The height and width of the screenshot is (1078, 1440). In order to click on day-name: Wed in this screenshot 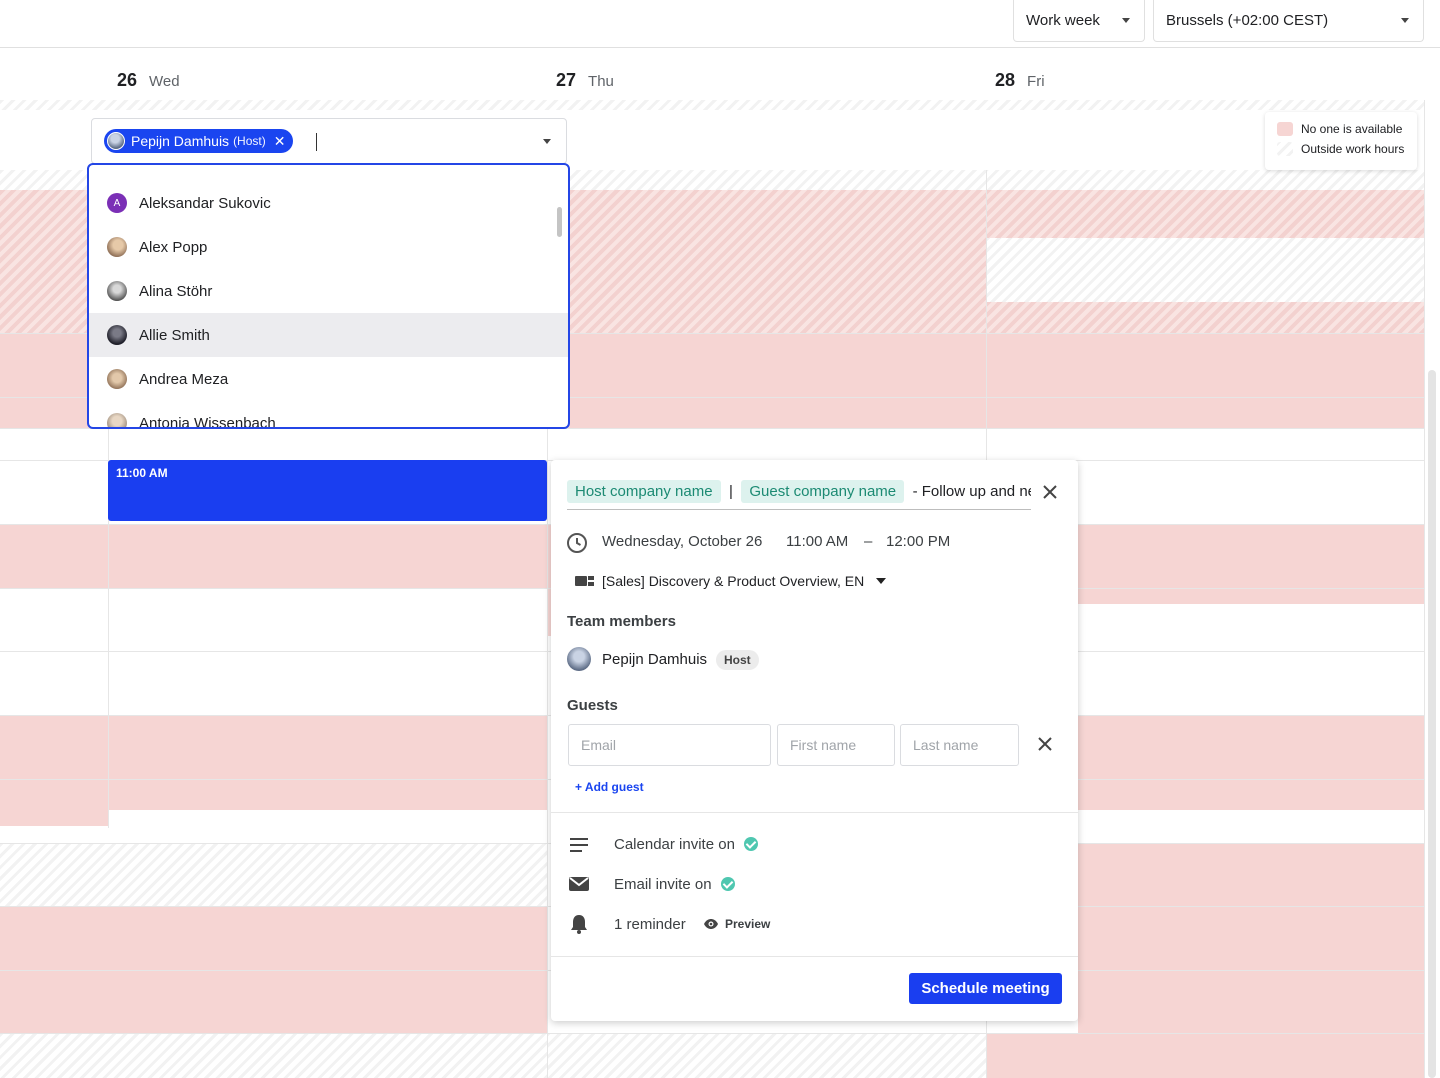, I will do `click(164, 81)`.